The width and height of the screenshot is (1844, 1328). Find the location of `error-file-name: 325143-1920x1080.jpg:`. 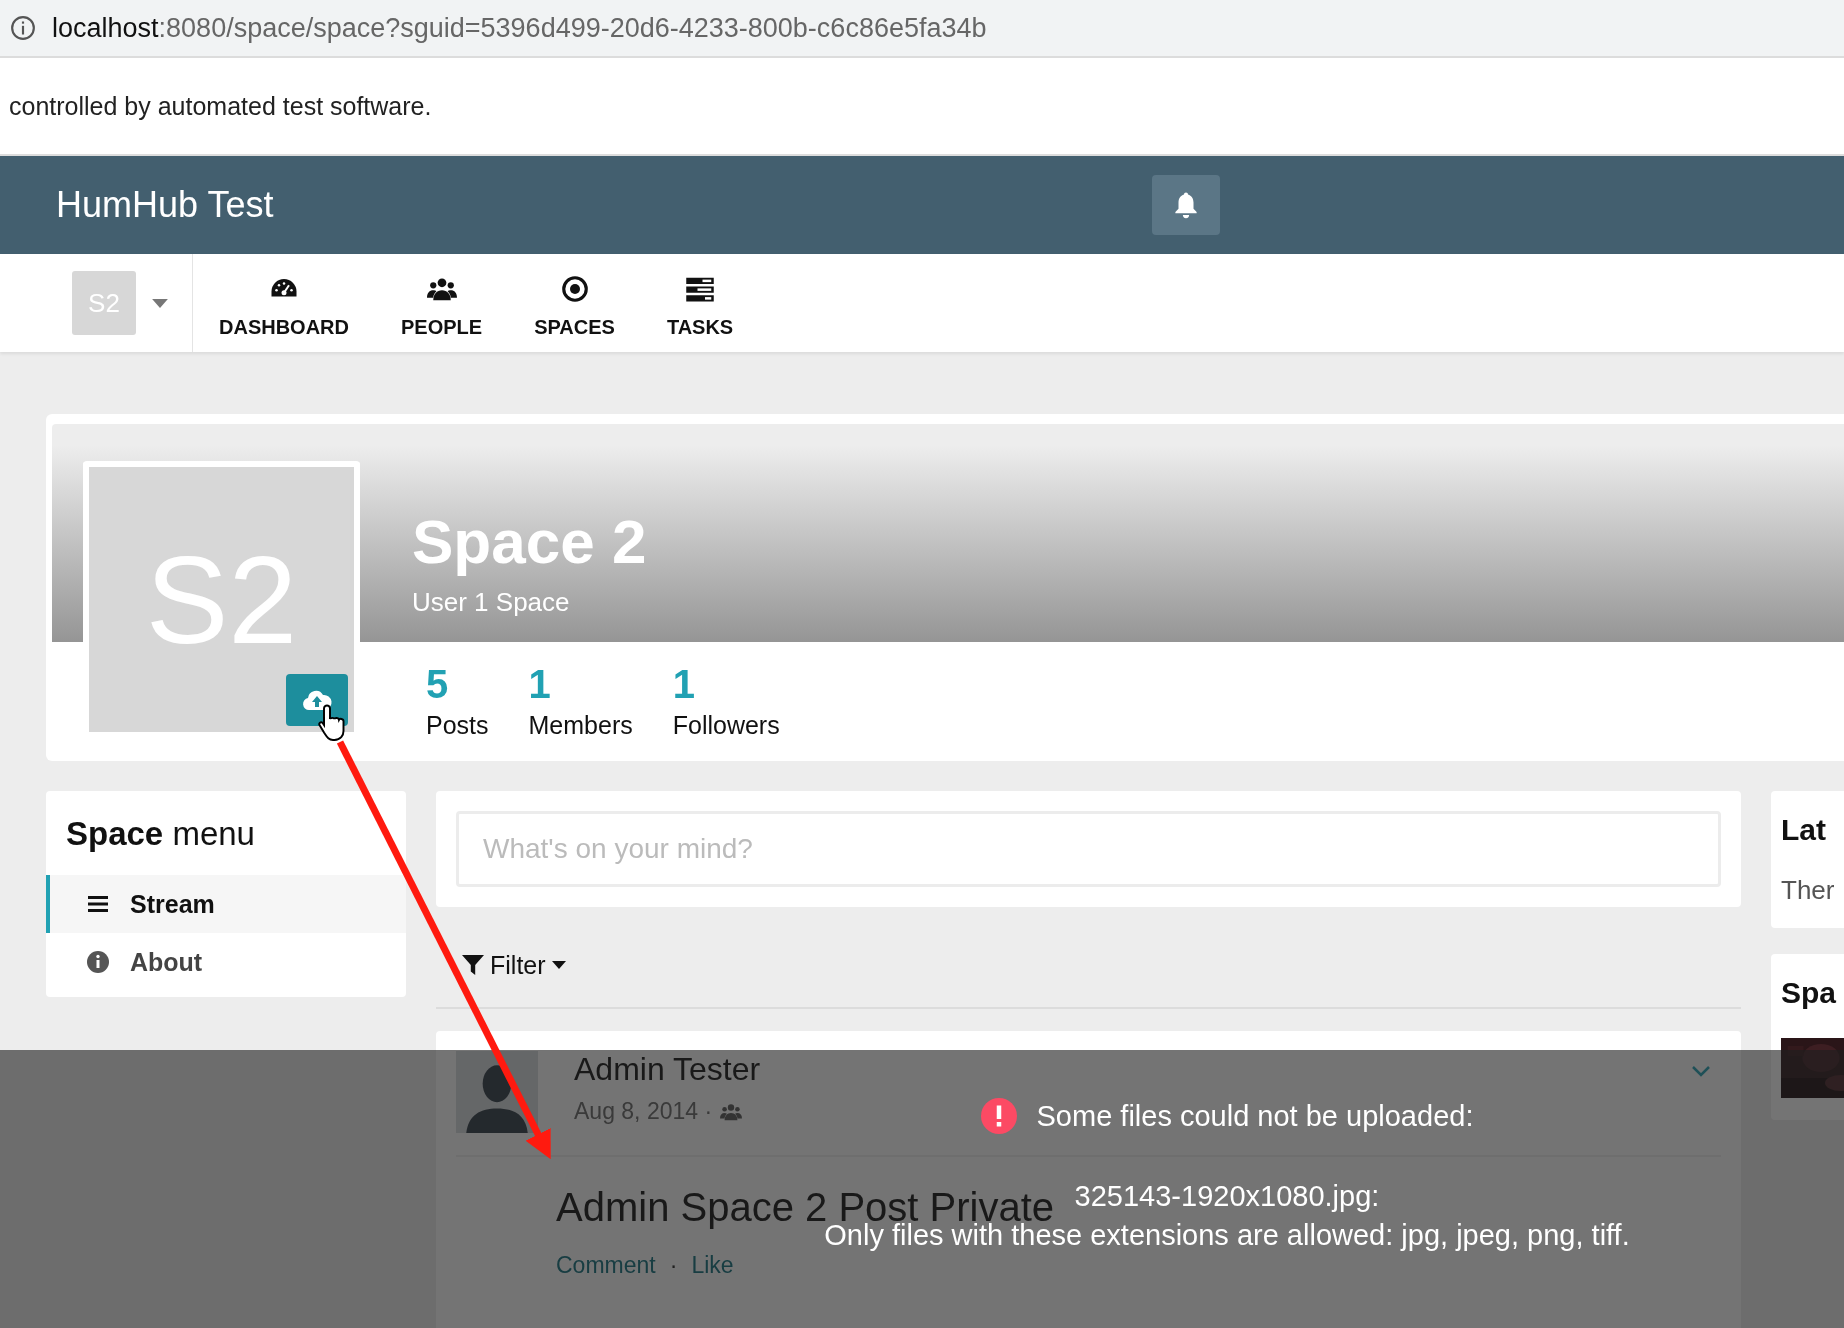

error-file-name: 325143-1920x1080.jpg: is located at coordinates (1227, 1196).